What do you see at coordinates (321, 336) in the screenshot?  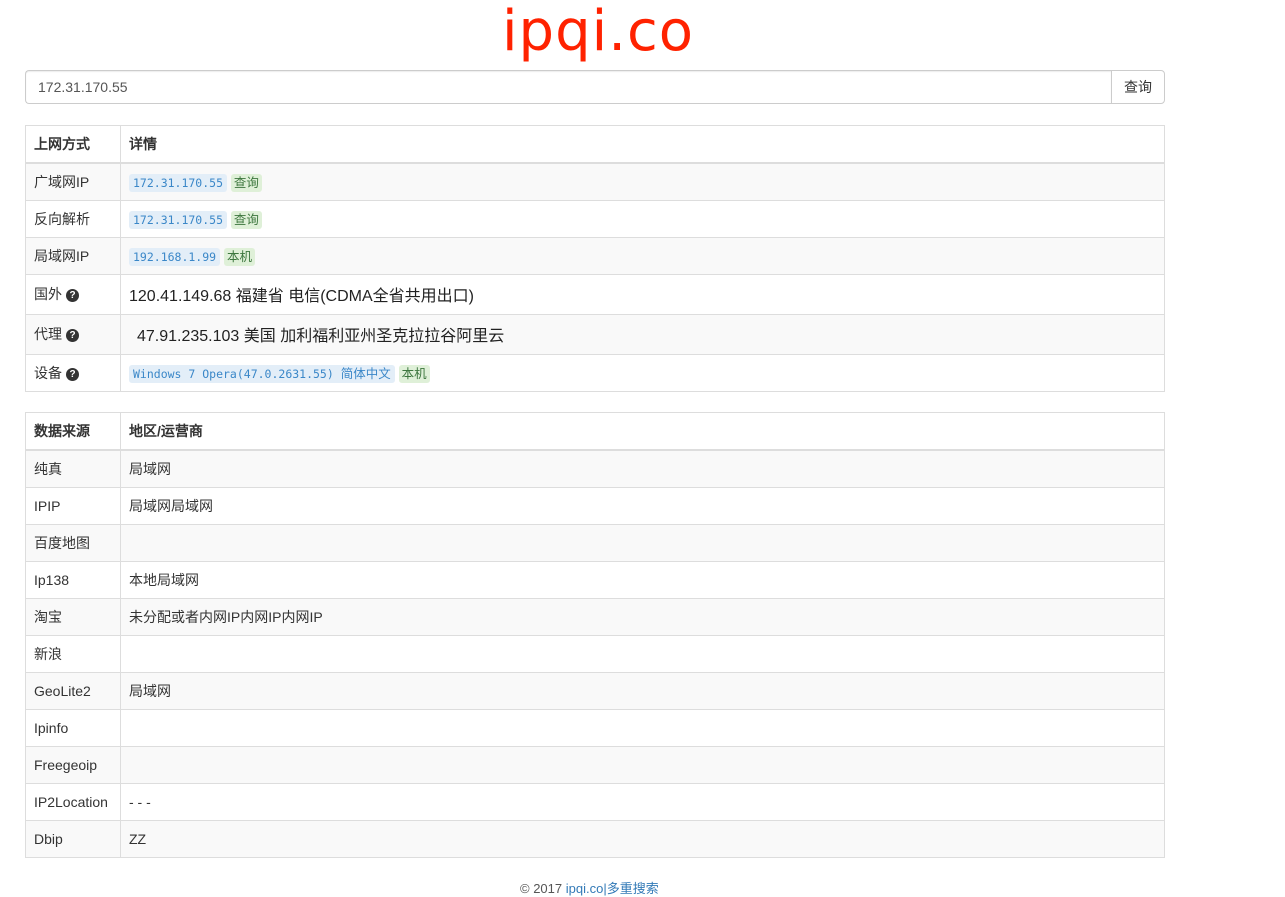 I see `proxy-ip-info: 47.91.235.103 美国 加利福利亚州圣克拉拉谷阿里云` at bounding box center [321, 336].